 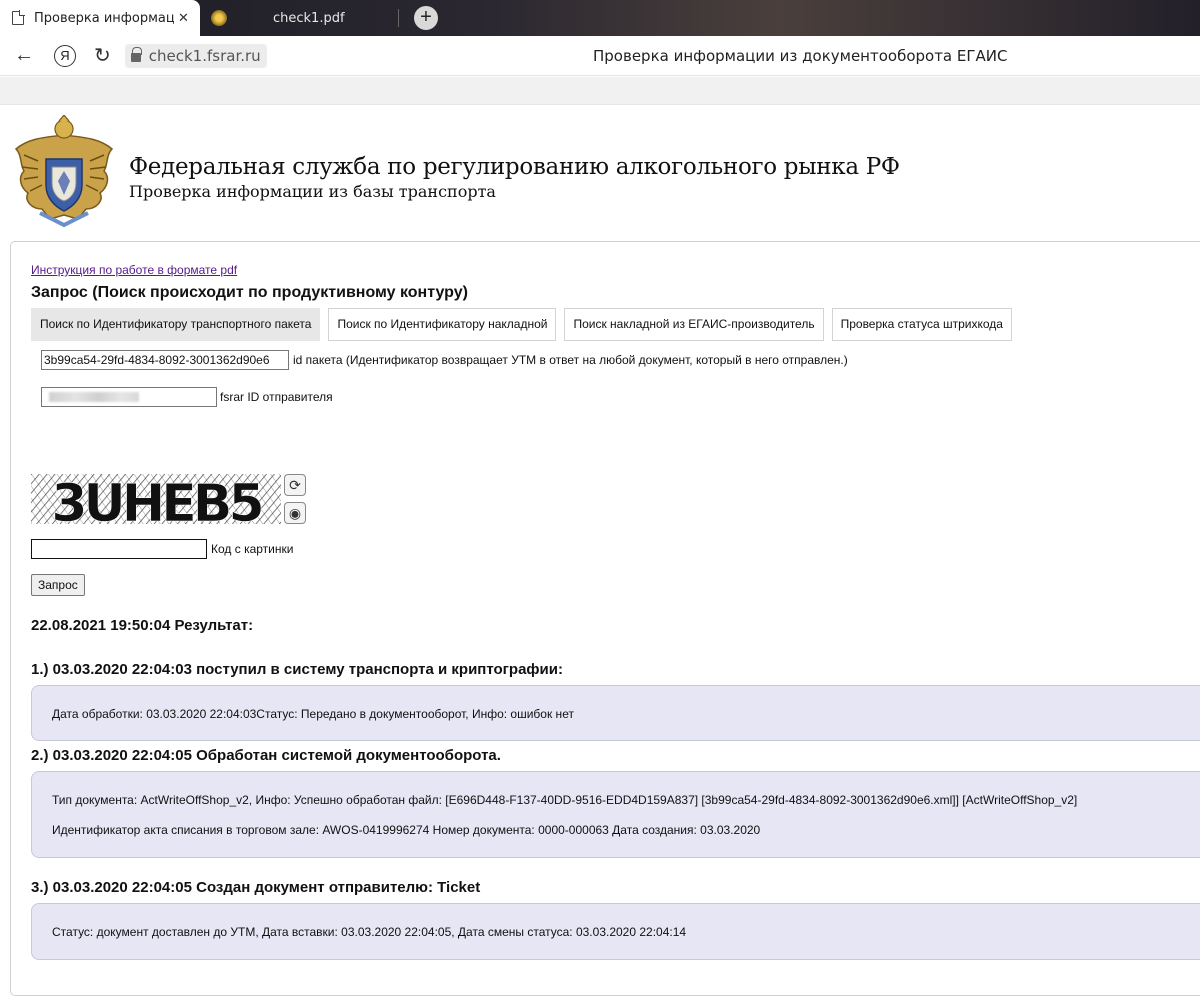 I want to click on back-arrow-icon: ←, so click(x=24, y=56).